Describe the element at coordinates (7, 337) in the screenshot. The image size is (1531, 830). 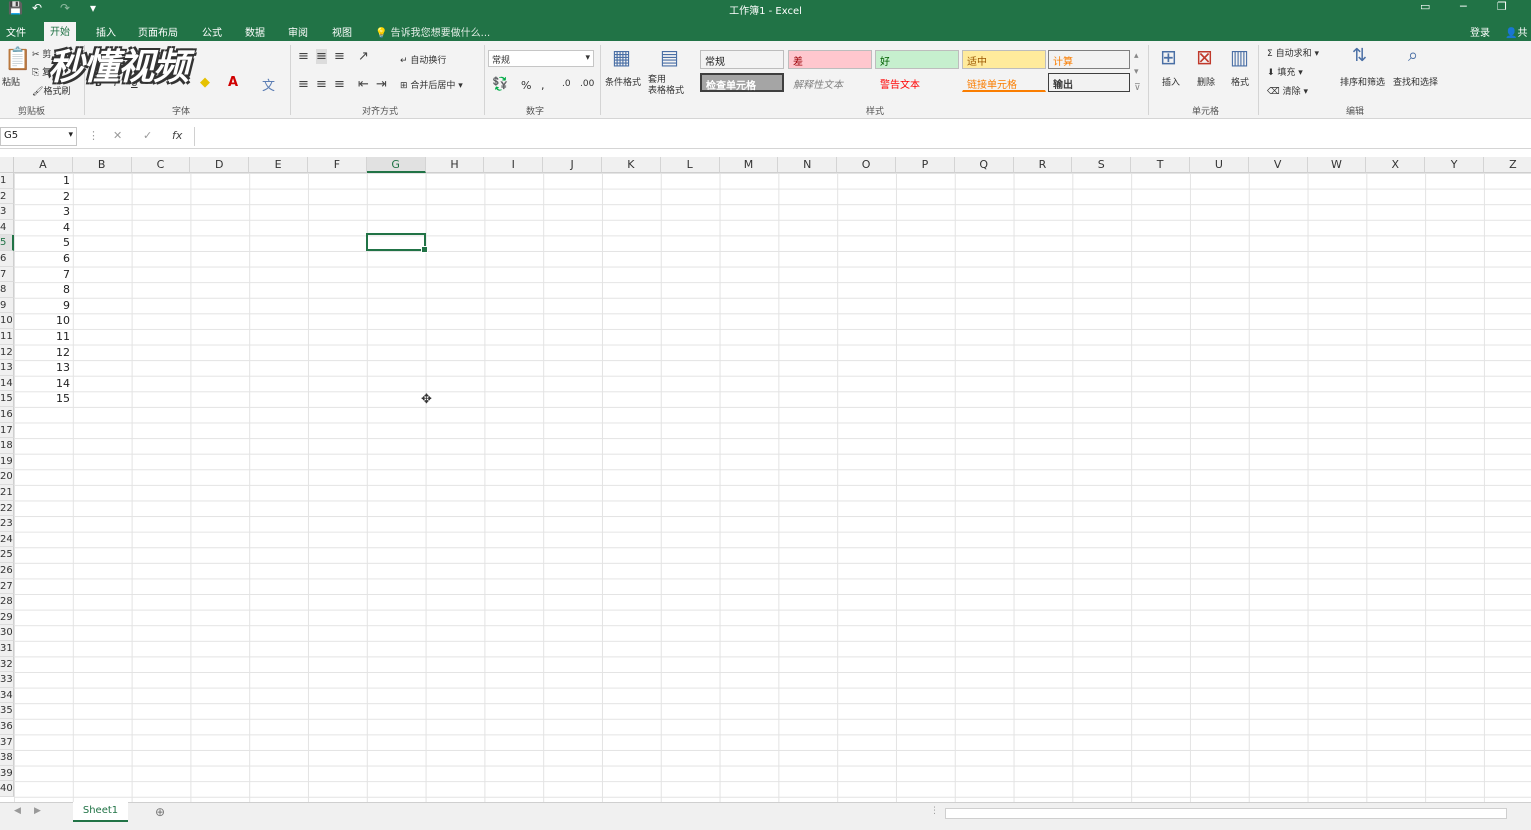
I see `row-header: 11` at that location.